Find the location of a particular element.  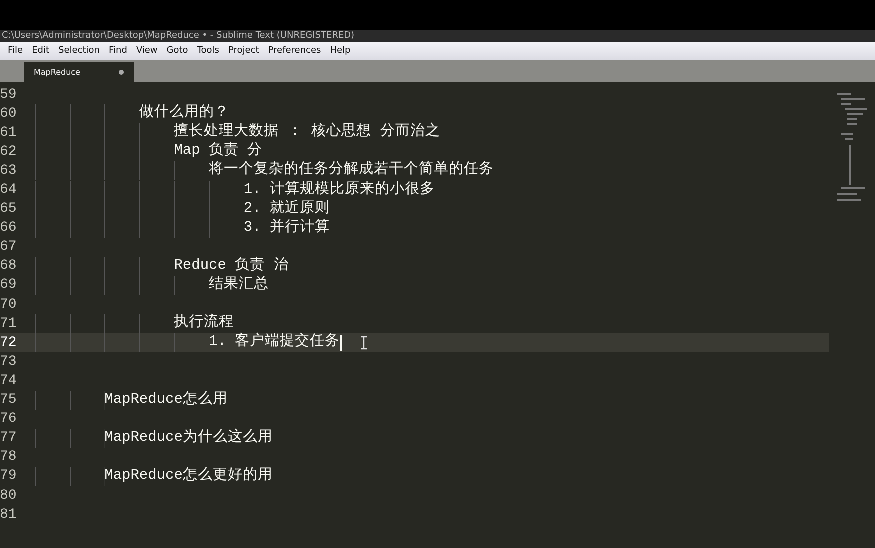

menu-item: Project is located at coordinates (244, 51).